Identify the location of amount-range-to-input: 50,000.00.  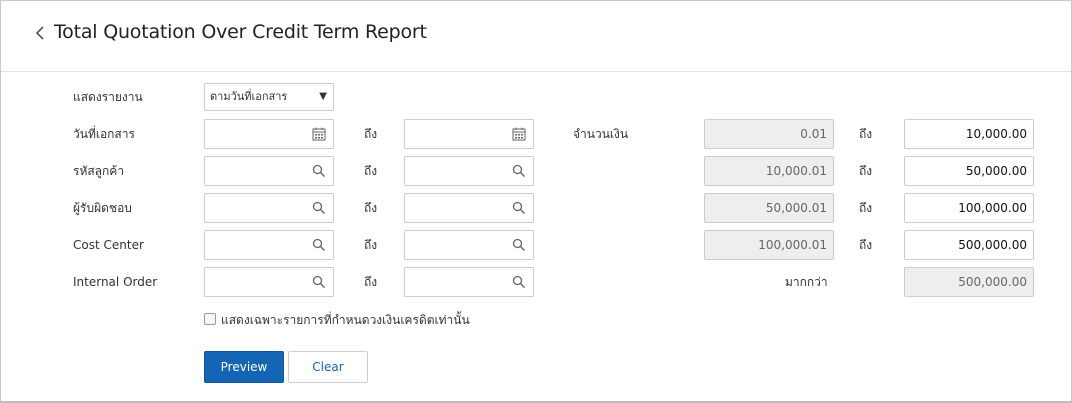
(969, 171).